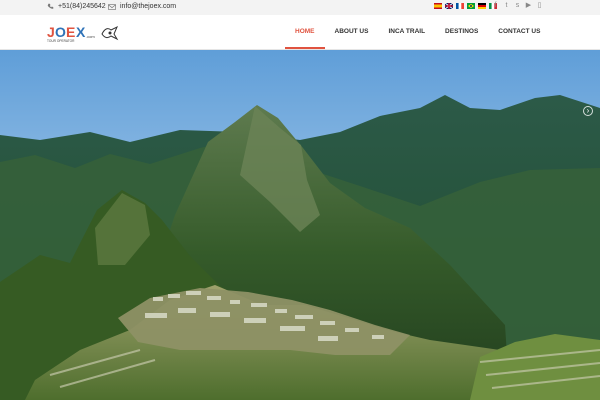 This screenshot has width=600, height=400. What do you see at coordinates (50, 6) in the screenshot?
I see `phone-icon` at bounding box center [50, 6].